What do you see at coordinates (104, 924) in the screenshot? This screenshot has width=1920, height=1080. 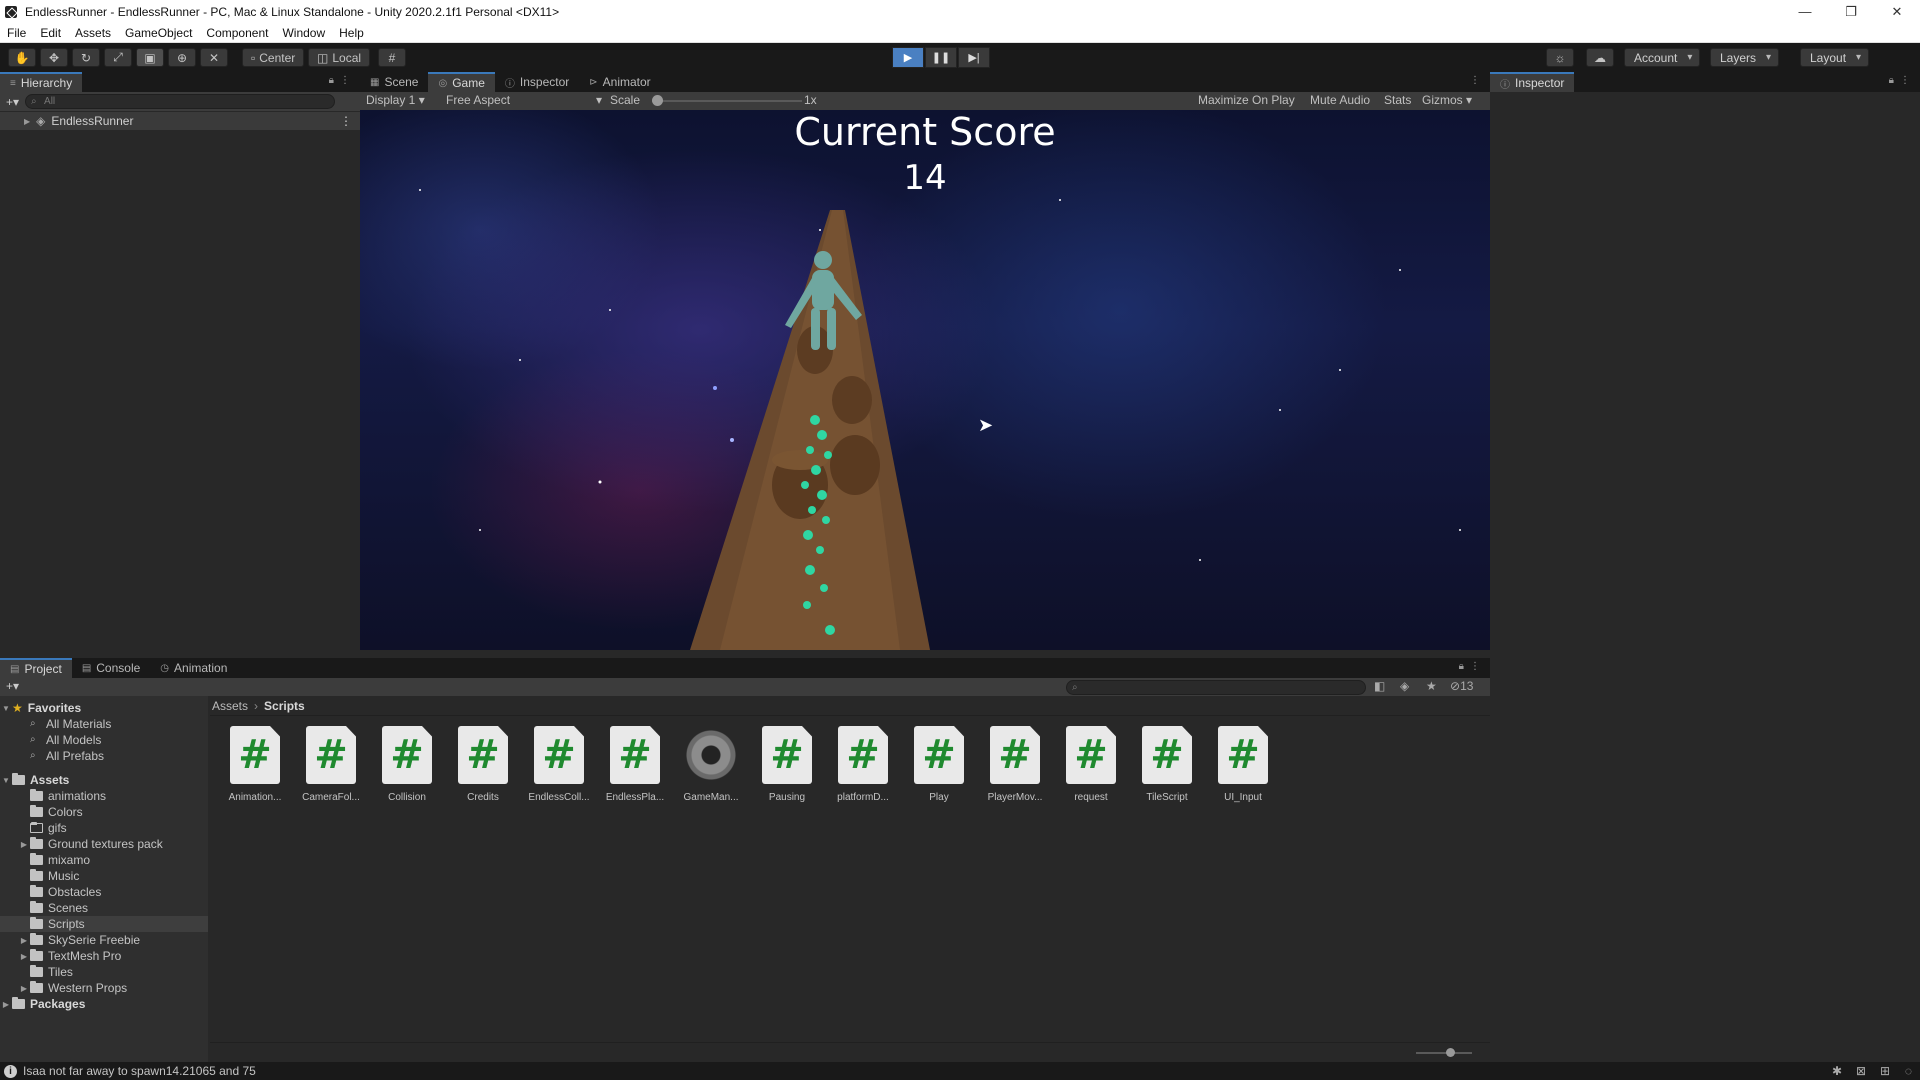 I see `tree-folder-selected: Scripts` at bounding box center [104, 924].